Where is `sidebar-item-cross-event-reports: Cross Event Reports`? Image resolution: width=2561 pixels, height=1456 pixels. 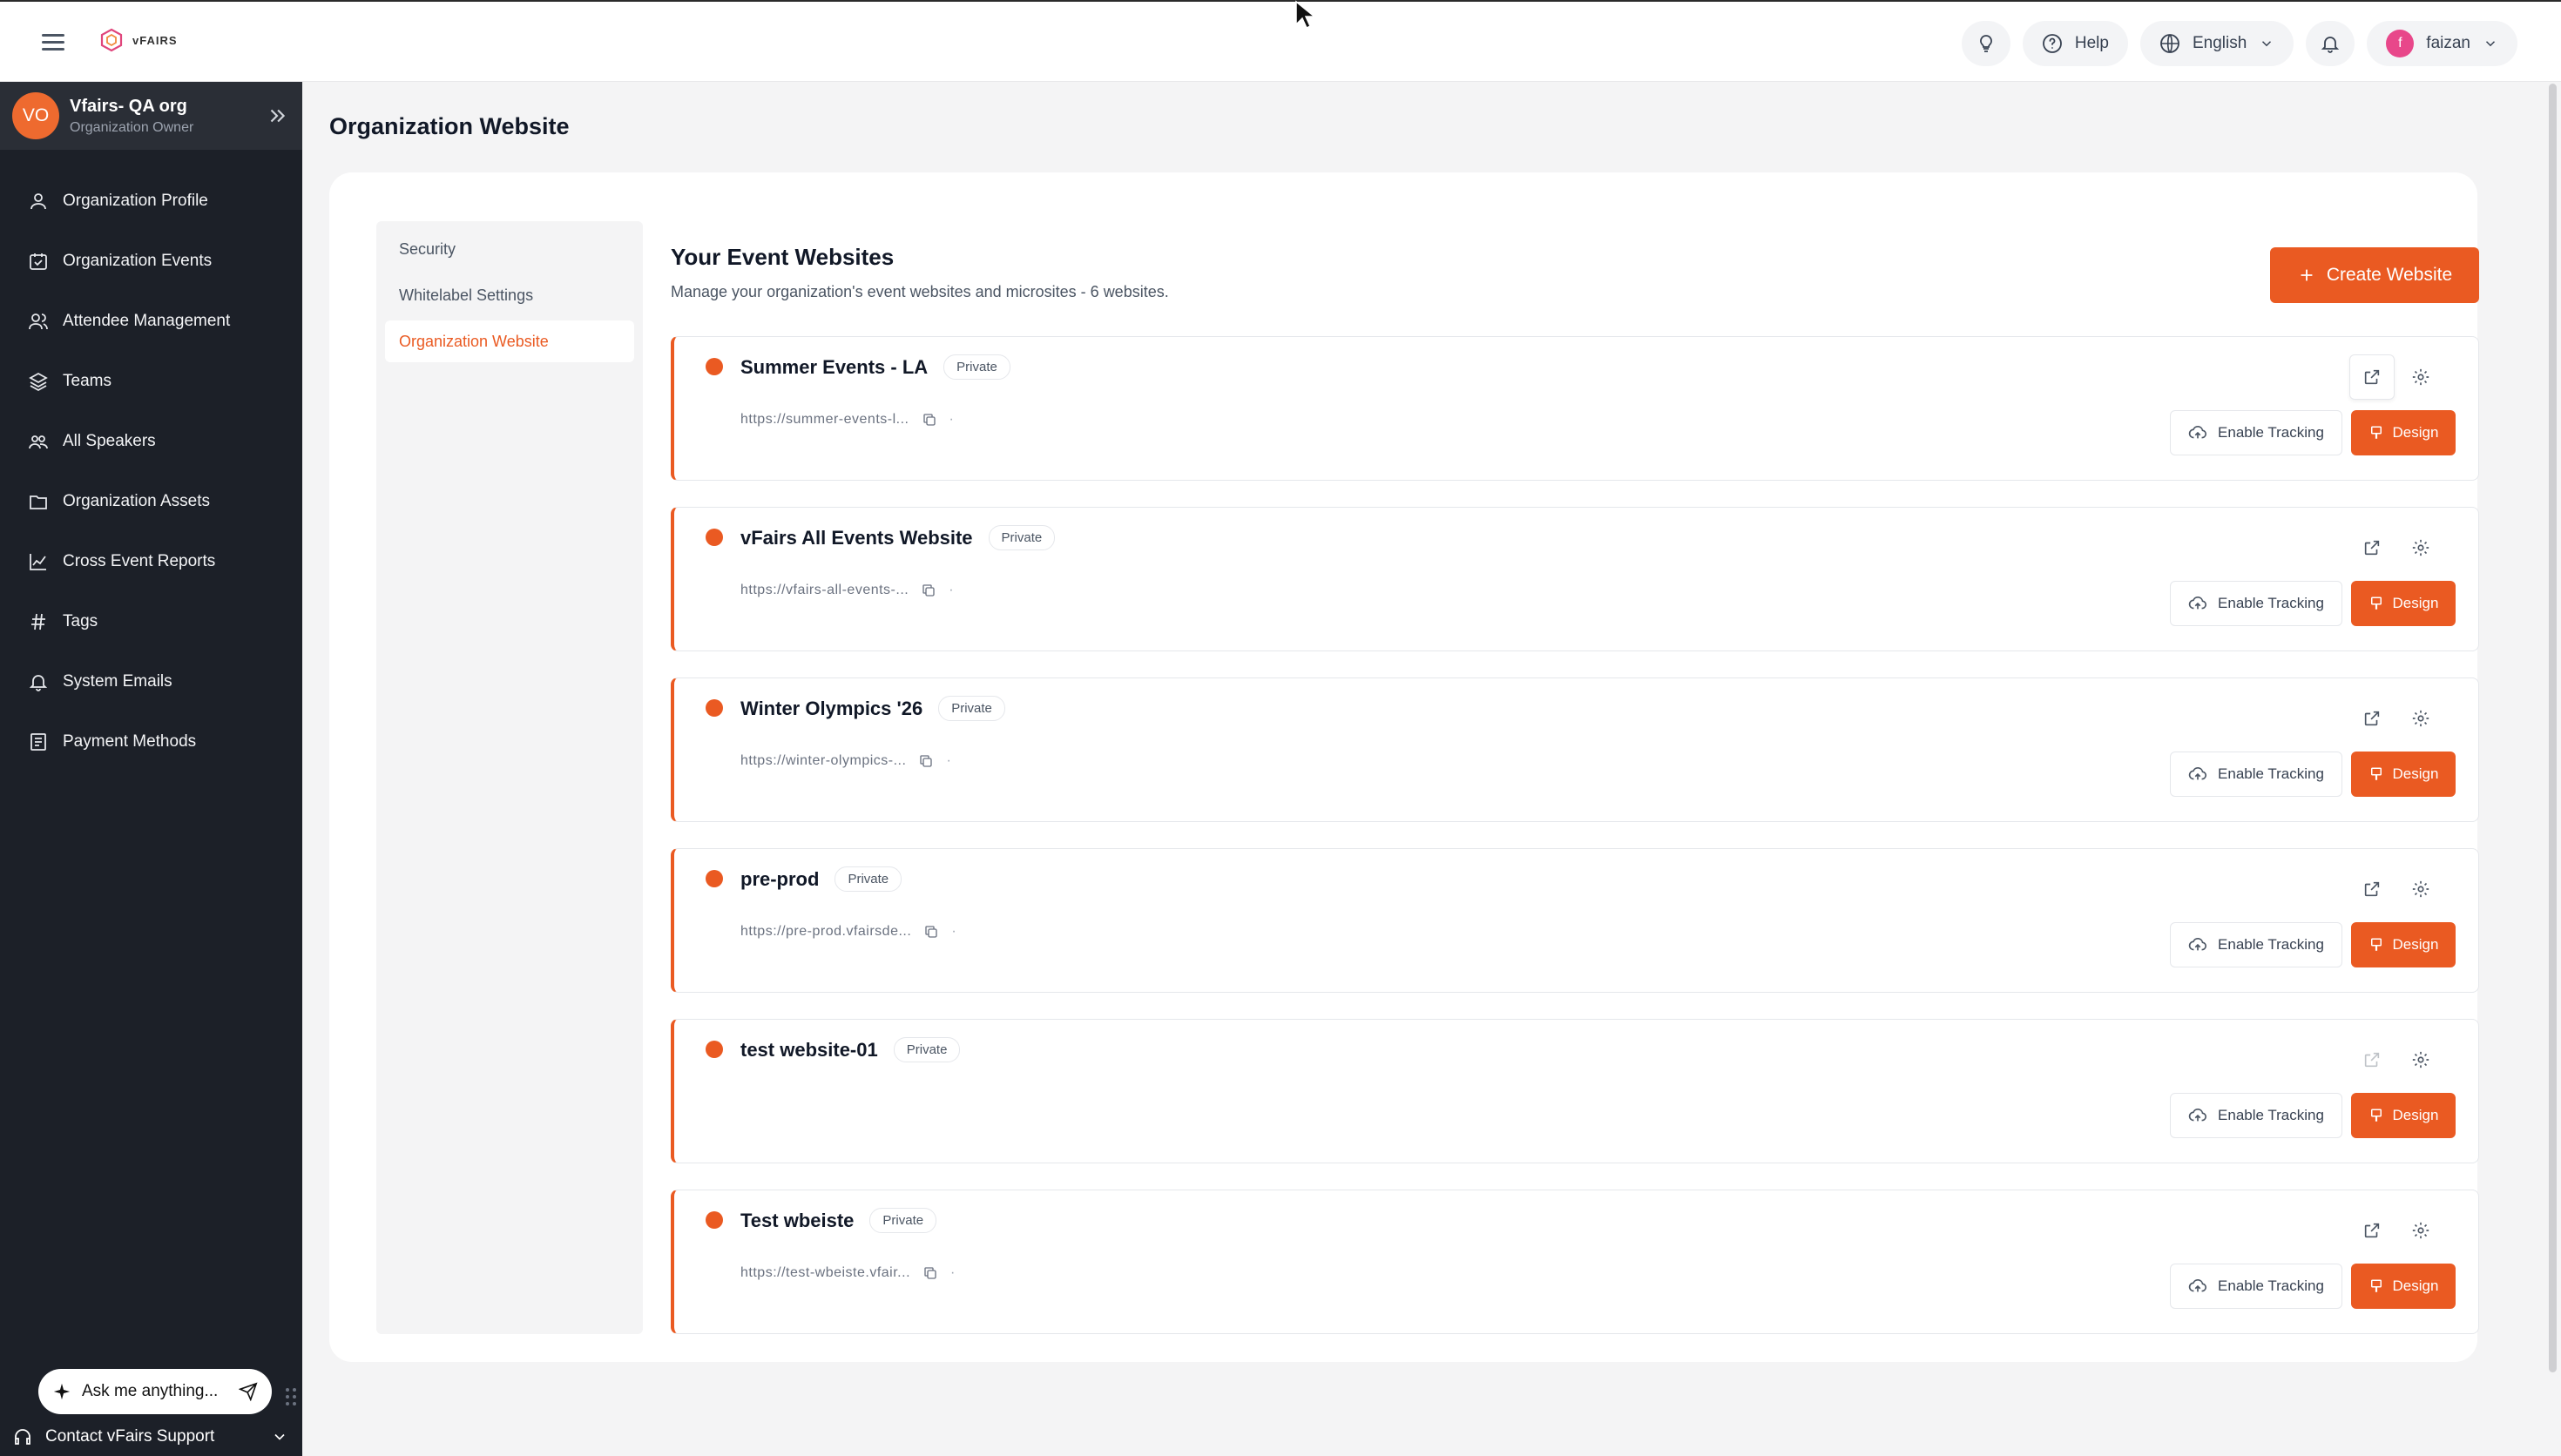
sidebar-item-cross-event-reports: Cross Event Reports is located at coordinates (151, 561).